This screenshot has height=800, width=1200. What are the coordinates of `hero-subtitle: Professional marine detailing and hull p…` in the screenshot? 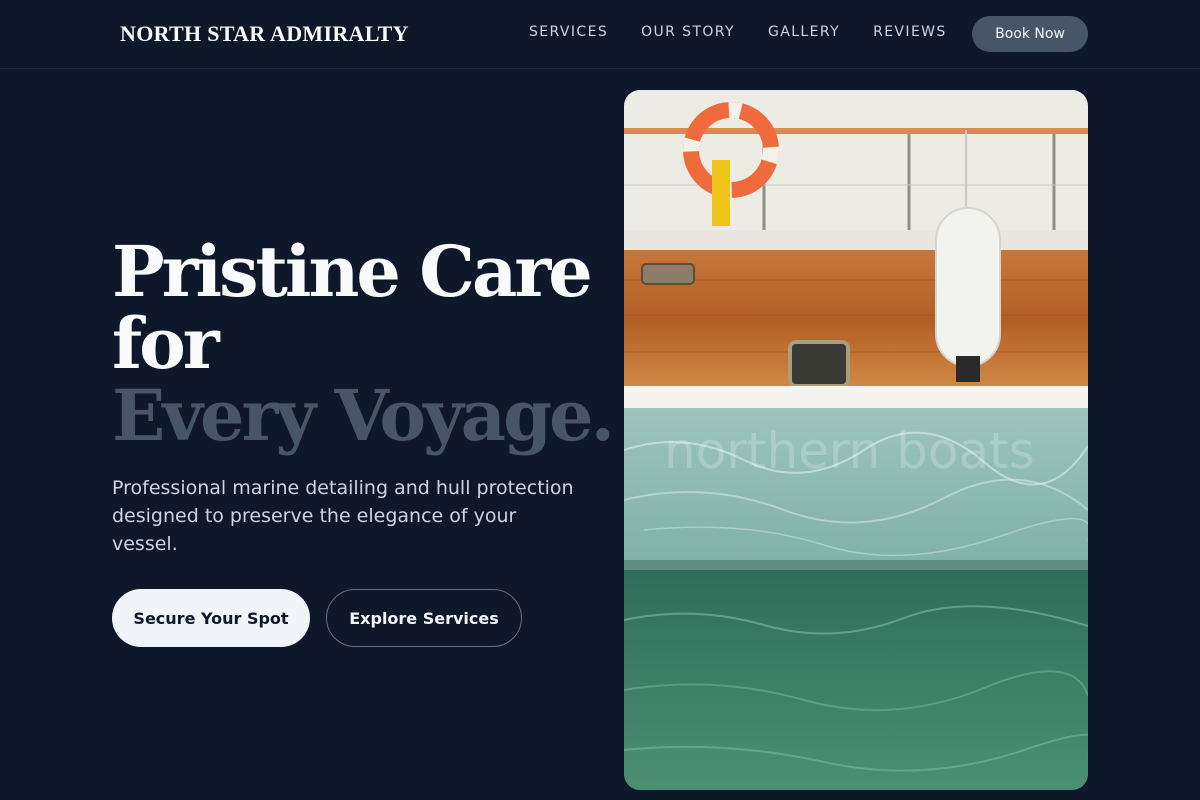 It's located at (343, 516).